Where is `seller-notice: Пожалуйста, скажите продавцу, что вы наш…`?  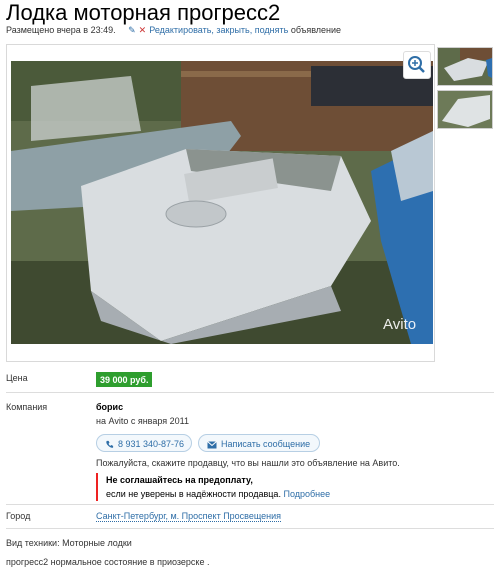
seller-notice: Пожалуйста, скажите продавцу, что вы наш… is located at coordinates (248, 463).